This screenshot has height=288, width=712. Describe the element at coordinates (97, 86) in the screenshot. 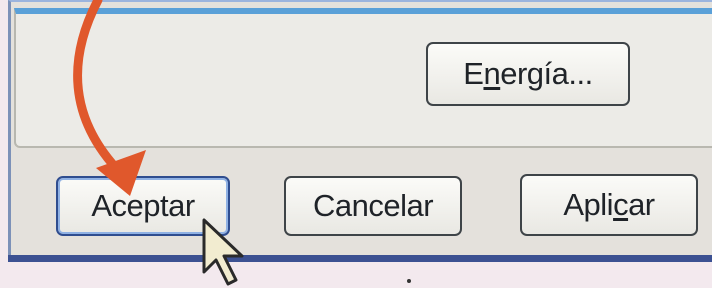

I see `annotation-arrow-curve` at that location.